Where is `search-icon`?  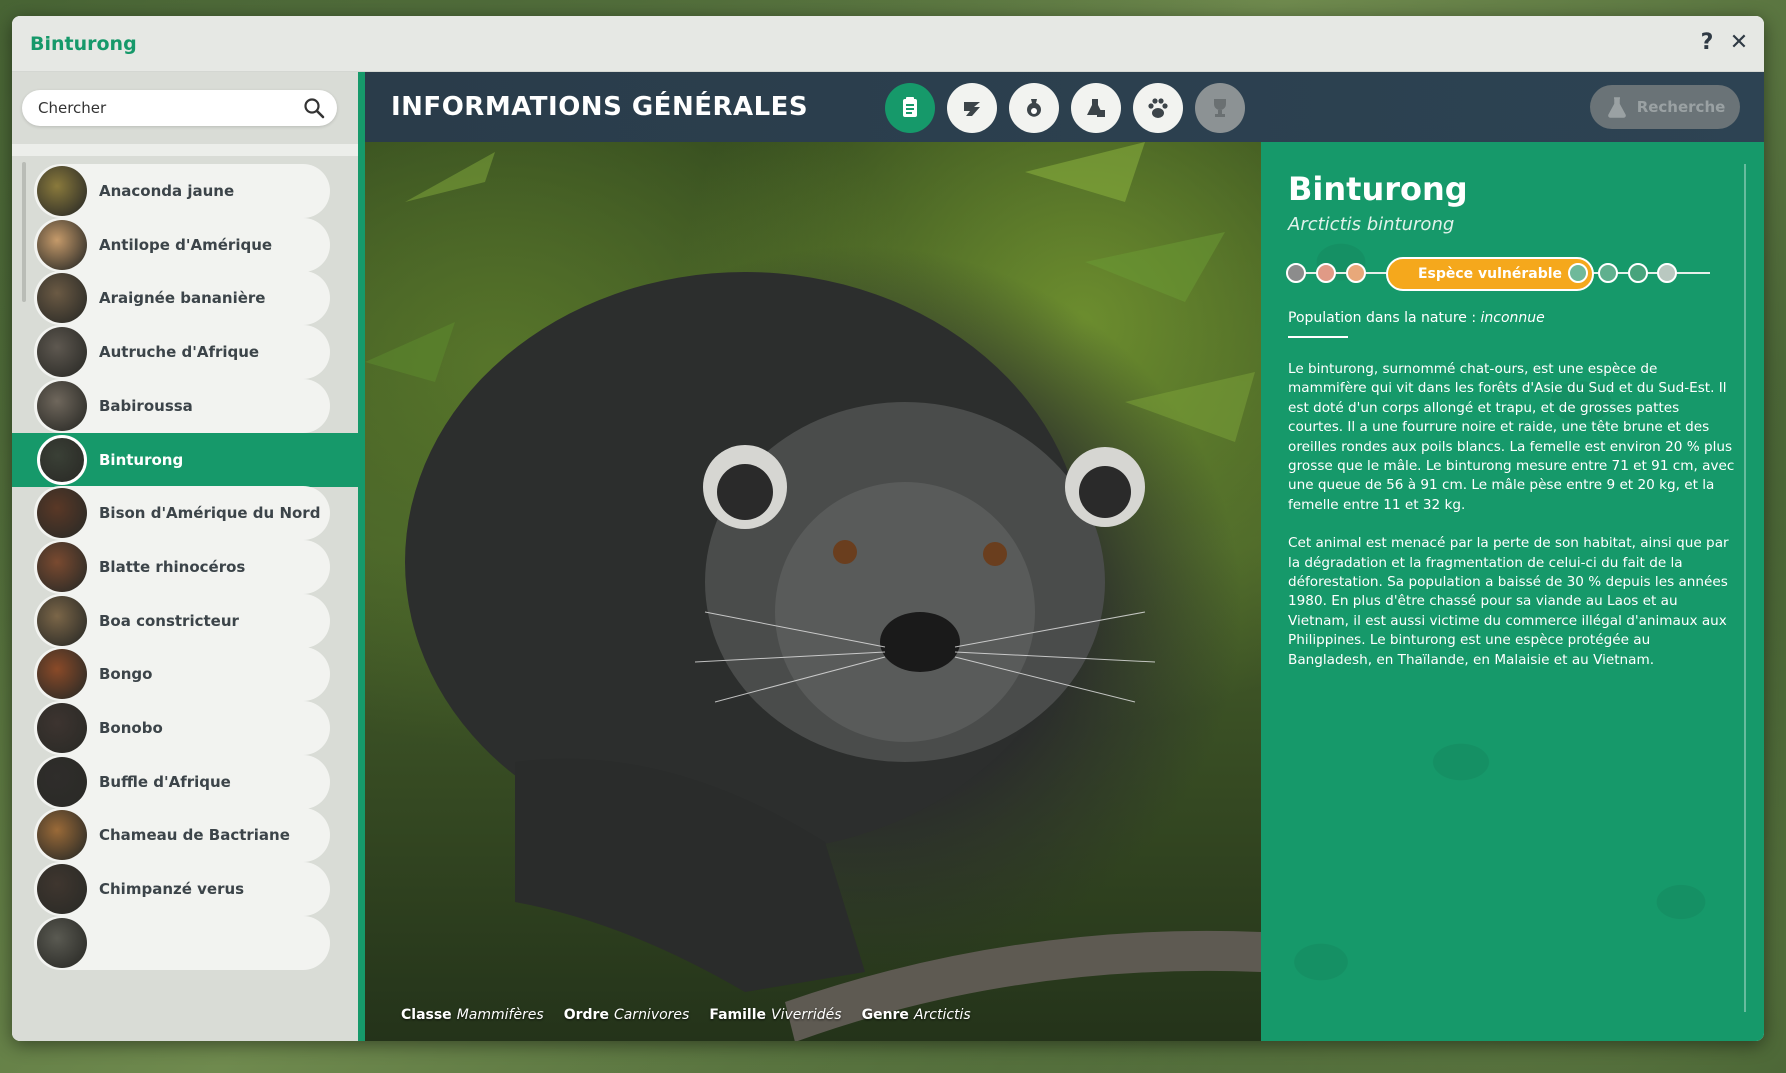 search-icon is located at coordinates (314, 108).